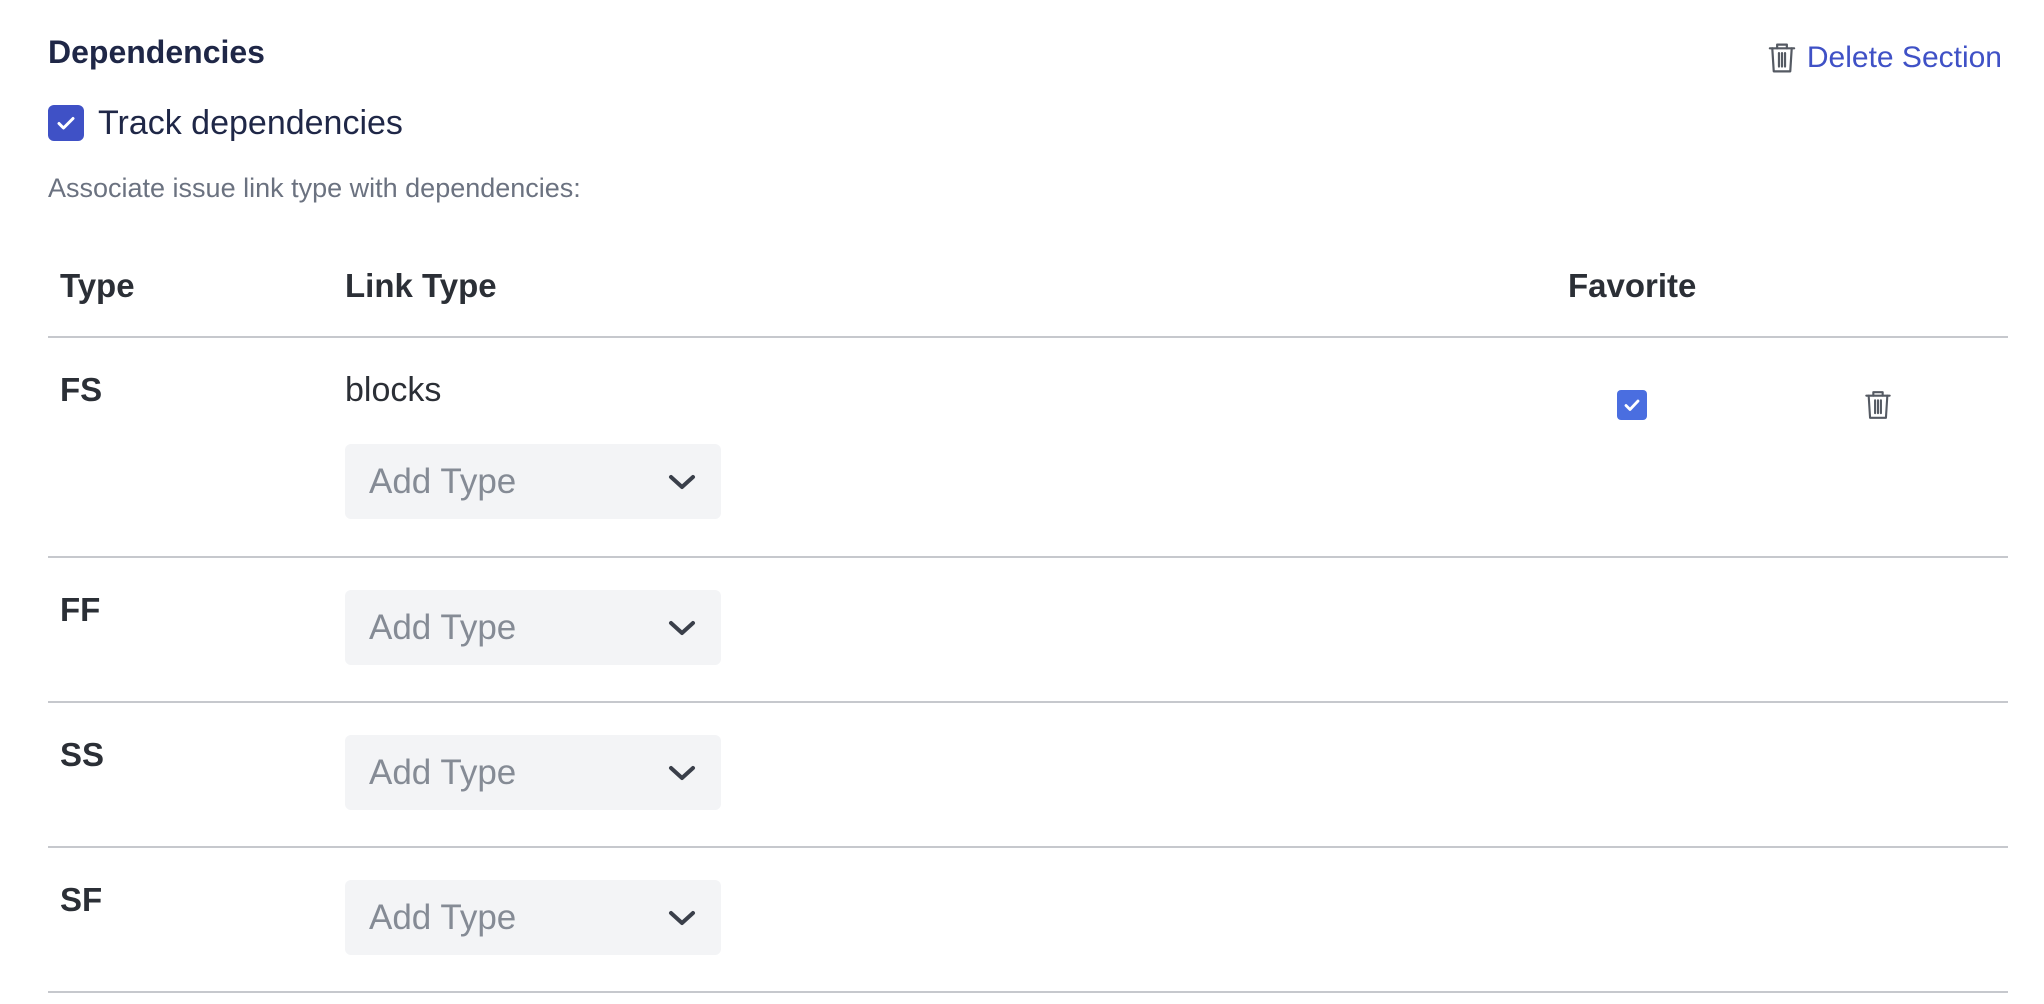 This screenshot has width=2044, height=1004. What do you see at coordinates (156, 52) in the screenshot?
I see `section-title: Dependencies` at bounding box center [156, 52].